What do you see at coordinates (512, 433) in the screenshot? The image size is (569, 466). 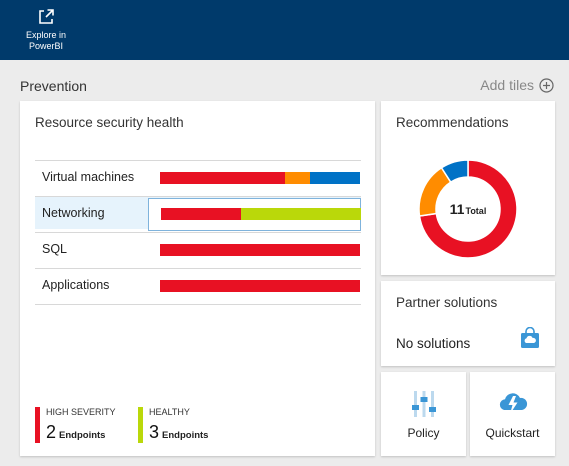 I see `quickstart-label: Quickstart` at bounding box center [512, 433].